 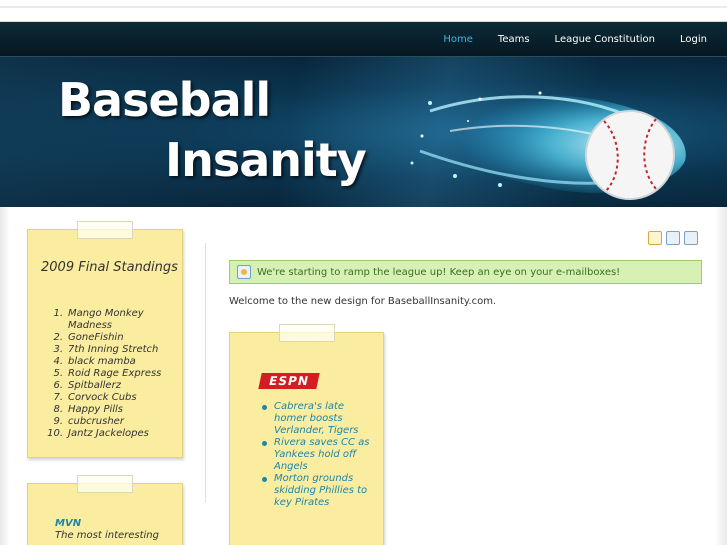 What do you see at coordinates (693, 39) in the screenshot?
I see `nav-login-link: Login` at bounding box center [693, 39].